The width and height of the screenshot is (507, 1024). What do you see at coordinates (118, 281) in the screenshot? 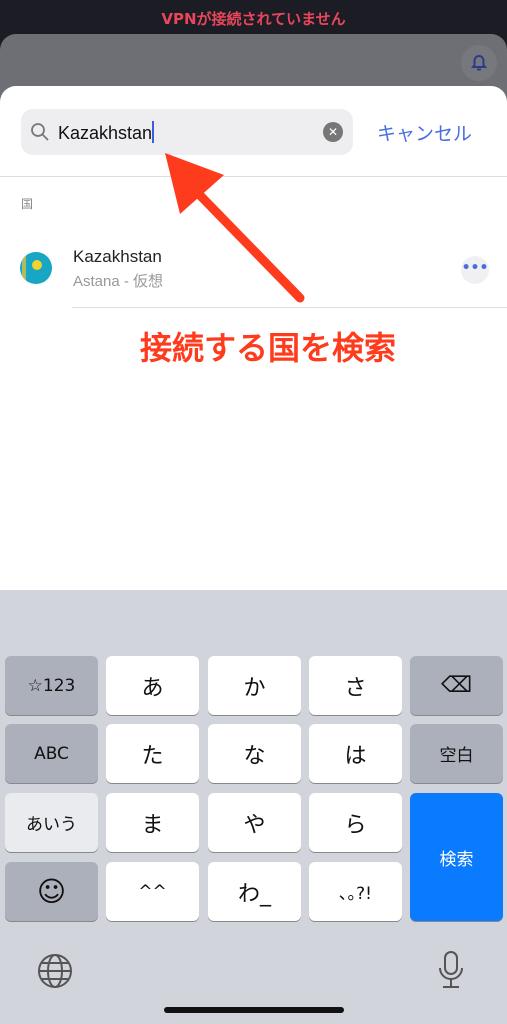
I see `country-subtitle: Astana - 仮想` at bounding box center [118, 281].